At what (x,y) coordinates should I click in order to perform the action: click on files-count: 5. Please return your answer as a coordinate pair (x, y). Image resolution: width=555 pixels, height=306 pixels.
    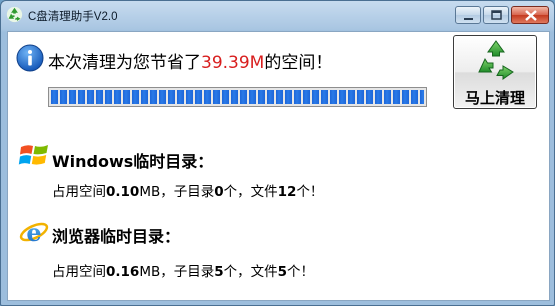
    Looking at the image, I should click on (282, 272).